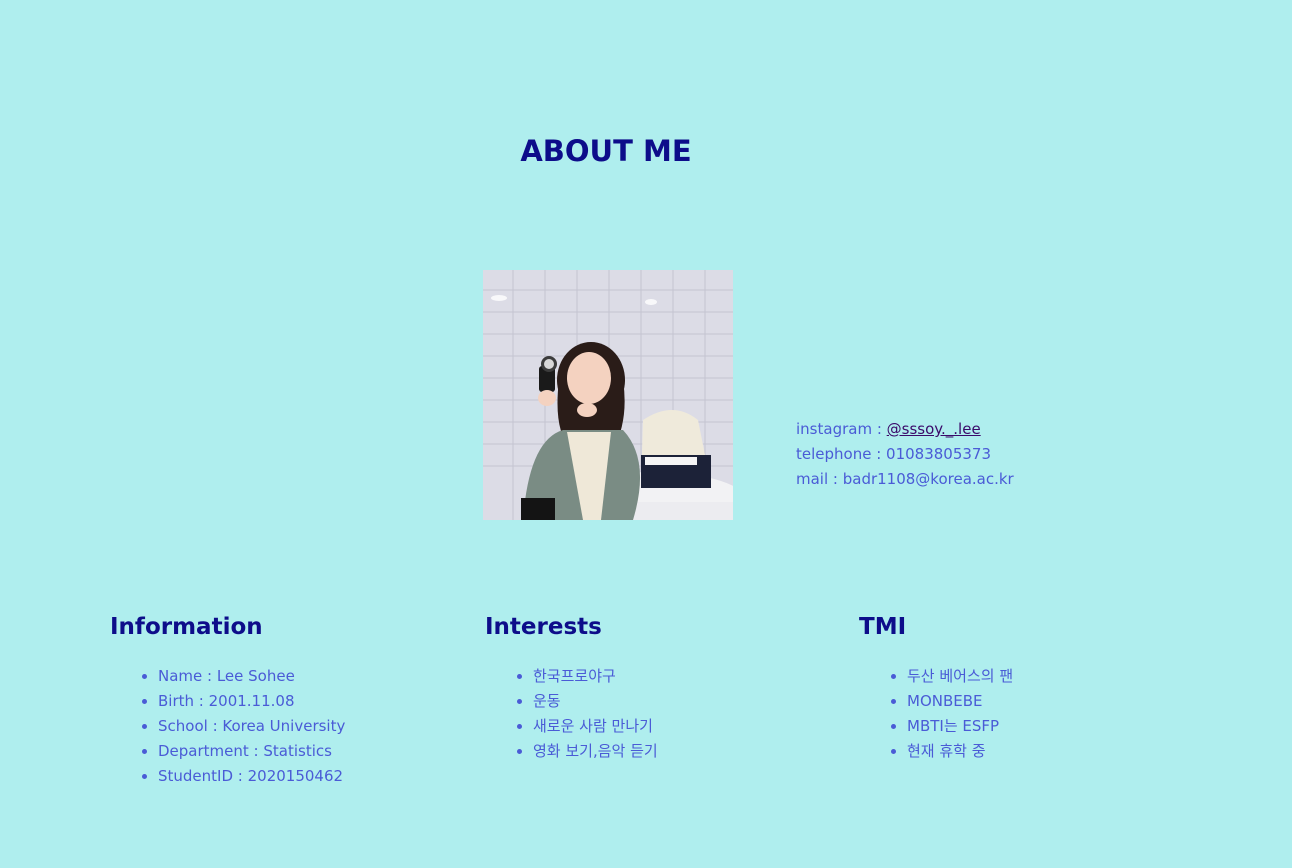  I want to click on telephone-row: telephone : 01083805373, so click(894, 454).